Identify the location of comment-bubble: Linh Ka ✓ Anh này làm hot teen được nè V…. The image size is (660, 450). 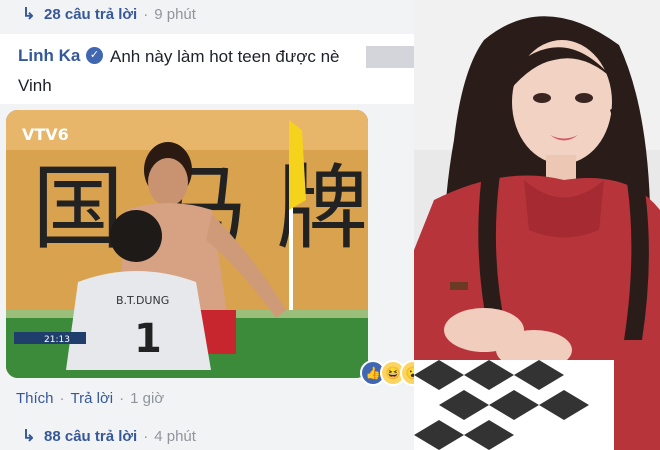
(207, 69).